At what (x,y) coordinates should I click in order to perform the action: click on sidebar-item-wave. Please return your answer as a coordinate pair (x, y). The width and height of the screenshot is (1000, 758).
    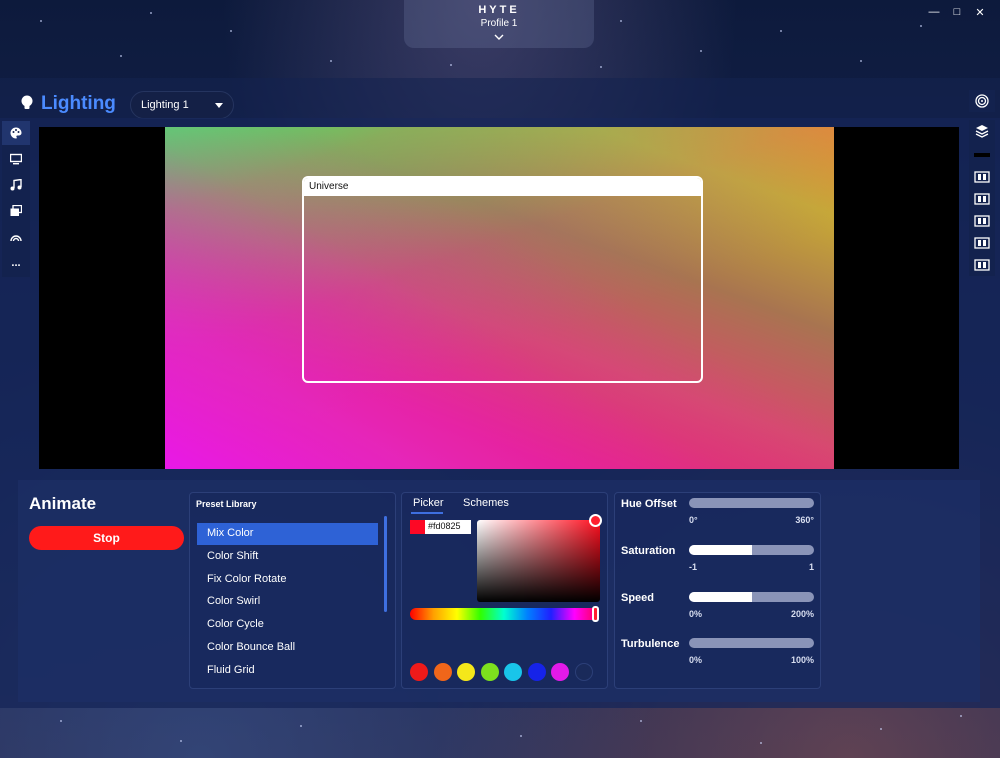
    Looking at the image, I should click on (16, 237).